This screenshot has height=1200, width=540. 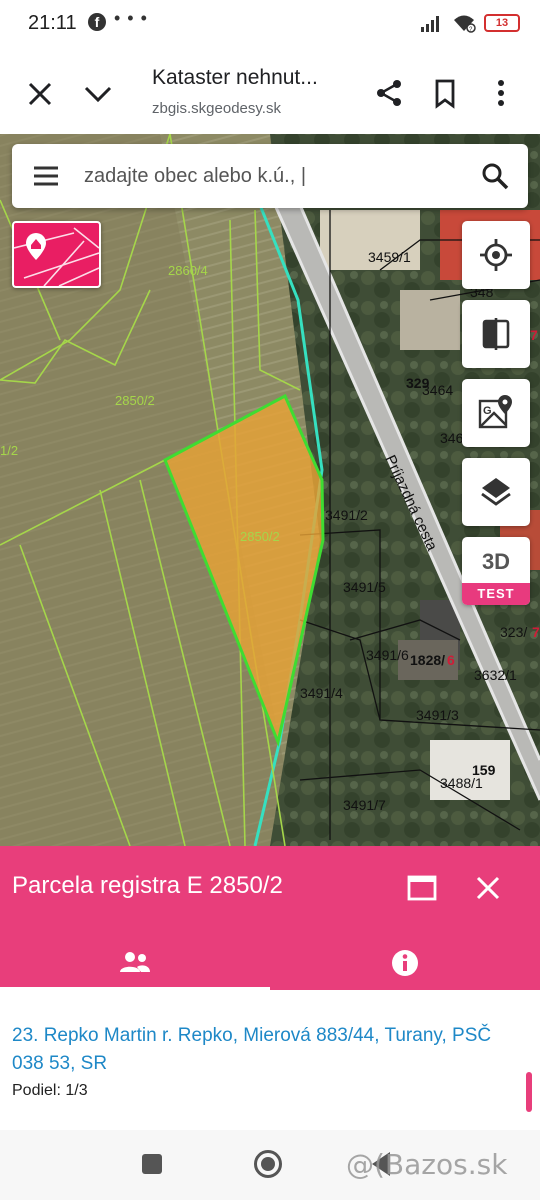 I want to click on share-icon, so click(x=389, y=93).